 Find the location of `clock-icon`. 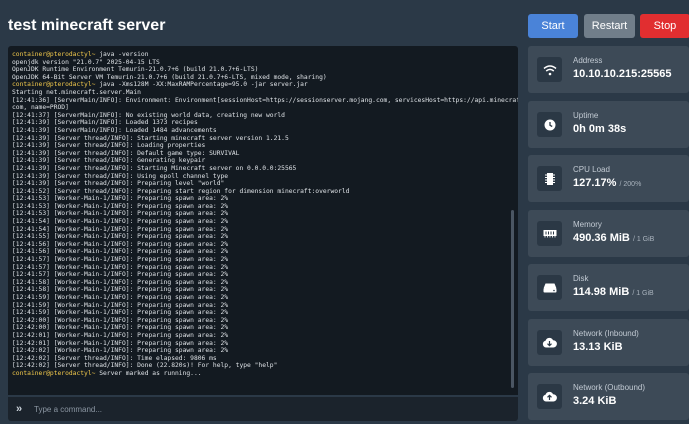

clock-icon is located at coordinates (549, 124).